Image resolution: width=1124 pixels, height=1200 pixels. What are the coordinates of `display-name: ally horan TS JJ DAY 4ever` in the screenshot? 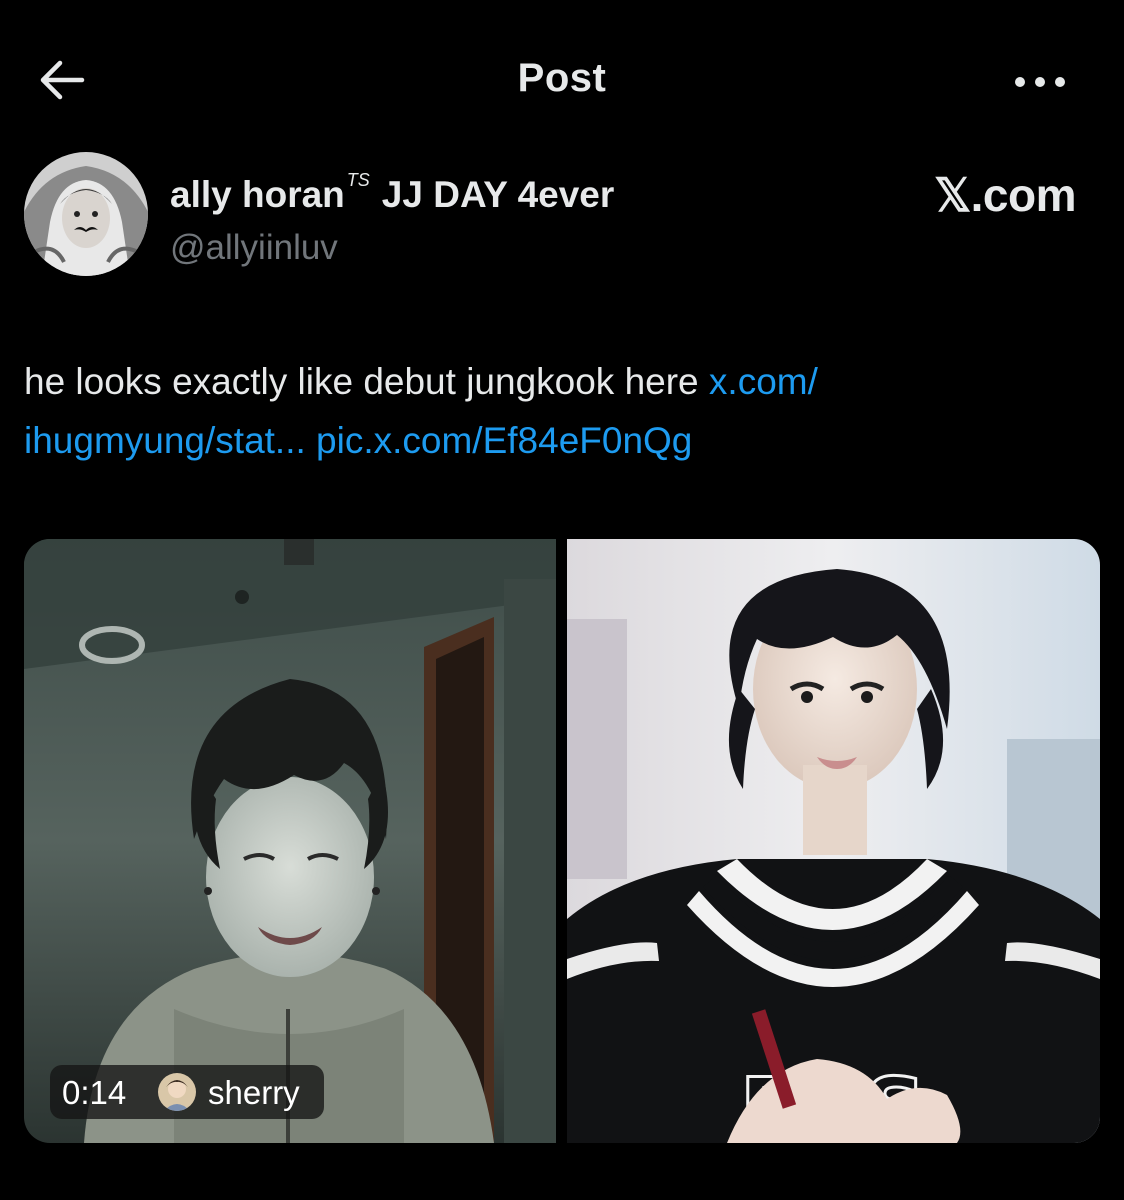 It's located at (392, 193).